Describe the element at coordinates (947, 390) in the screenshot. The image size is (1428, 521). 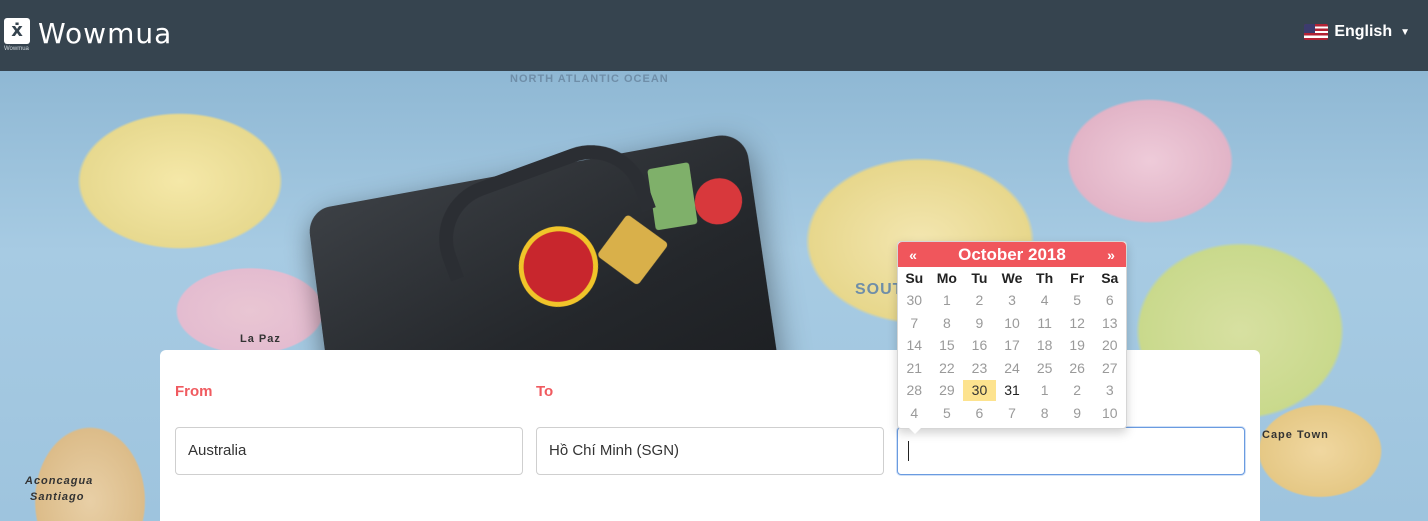
I see `calendar-day: 29` at that location.